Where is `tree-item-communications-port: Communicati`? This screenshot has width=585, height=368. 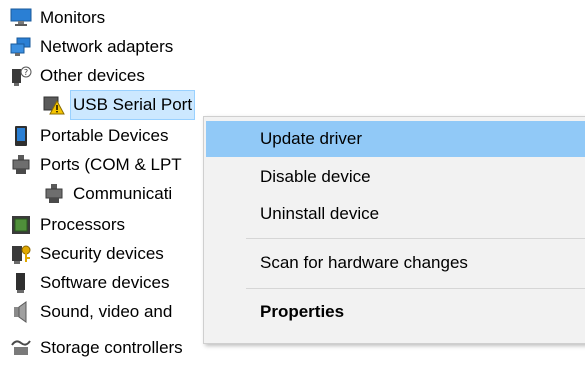
tree-item-communications-port: Communicati is located at coordinates (108, 194).